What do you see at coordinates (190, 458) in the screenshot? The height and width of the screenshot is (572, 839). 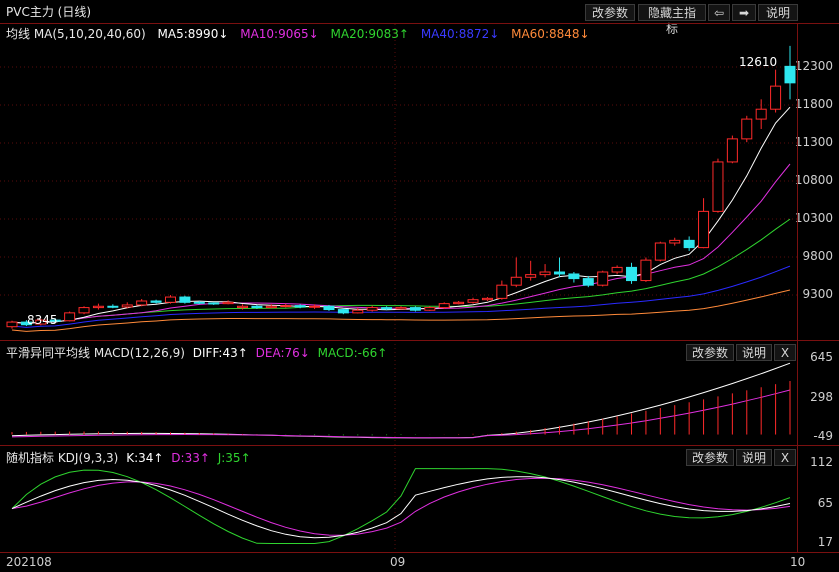 I see `kdj-d: D:33↑` at bounding box center [190, 458].